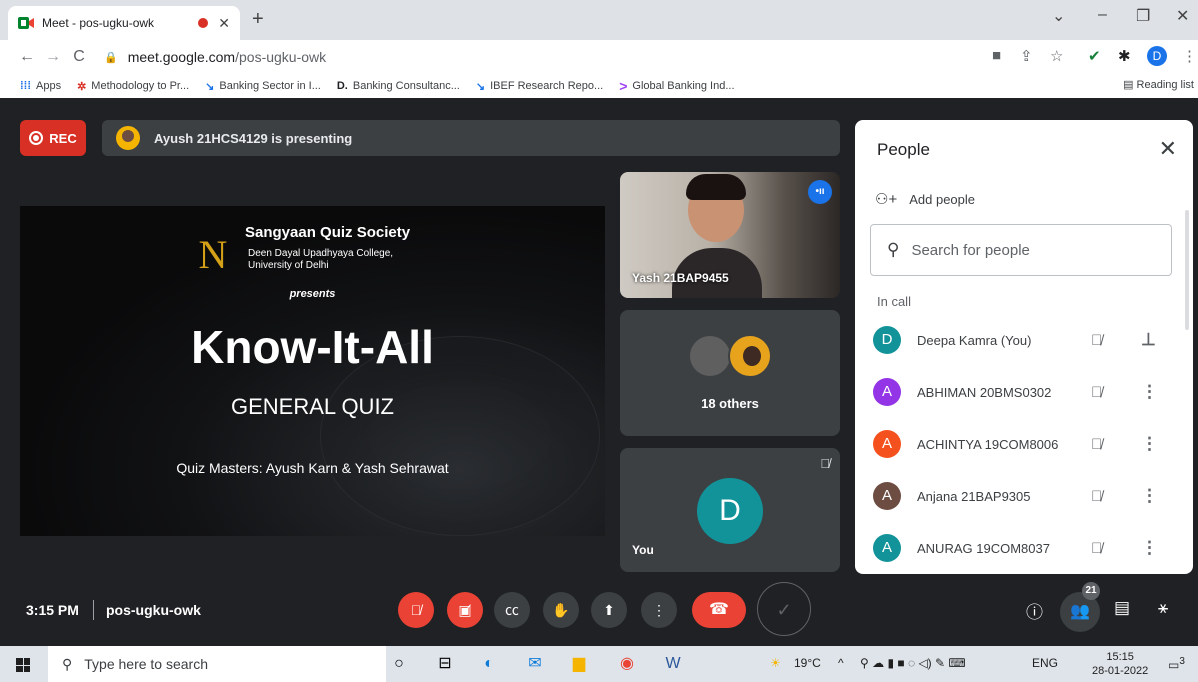 The width and height of the screenshot is (1198, 682). What do you see at coordinates (1176, 664) in the screenshot?
I see `notification-icon: ▭3` at bounding box center [1176, 664].